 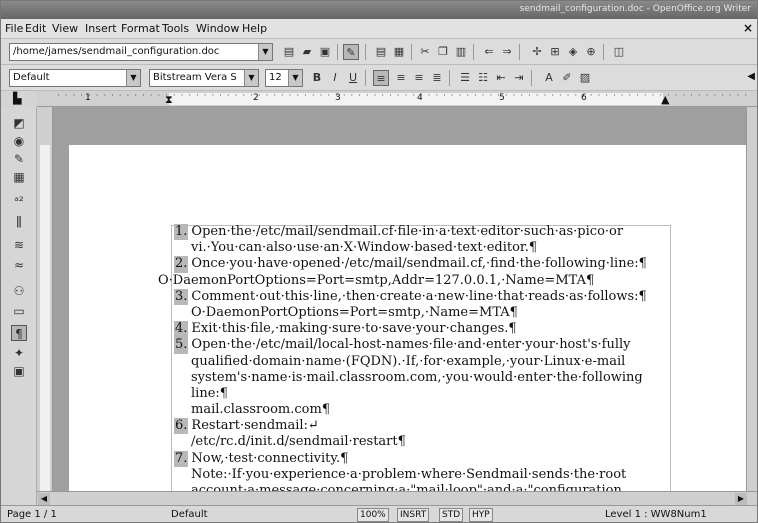 I want to click on bold-icon: B, so click(x=317, y=78).